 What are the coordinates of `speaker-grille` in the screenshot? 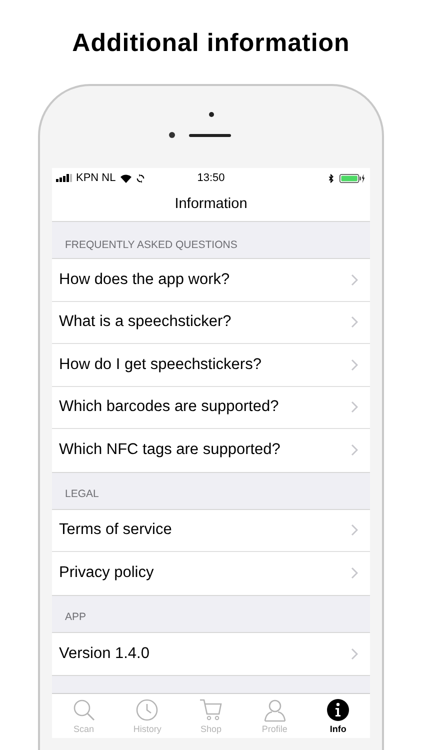 It's located at (210, 135).